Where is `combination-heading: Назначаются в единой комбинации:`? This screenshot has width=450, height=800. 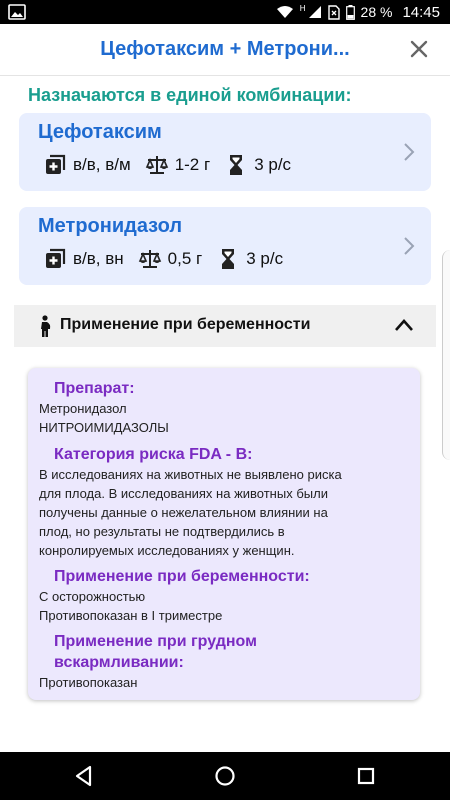
combination-heading: Назначаются в единой комбинации: is located at coordinates (190, 95).